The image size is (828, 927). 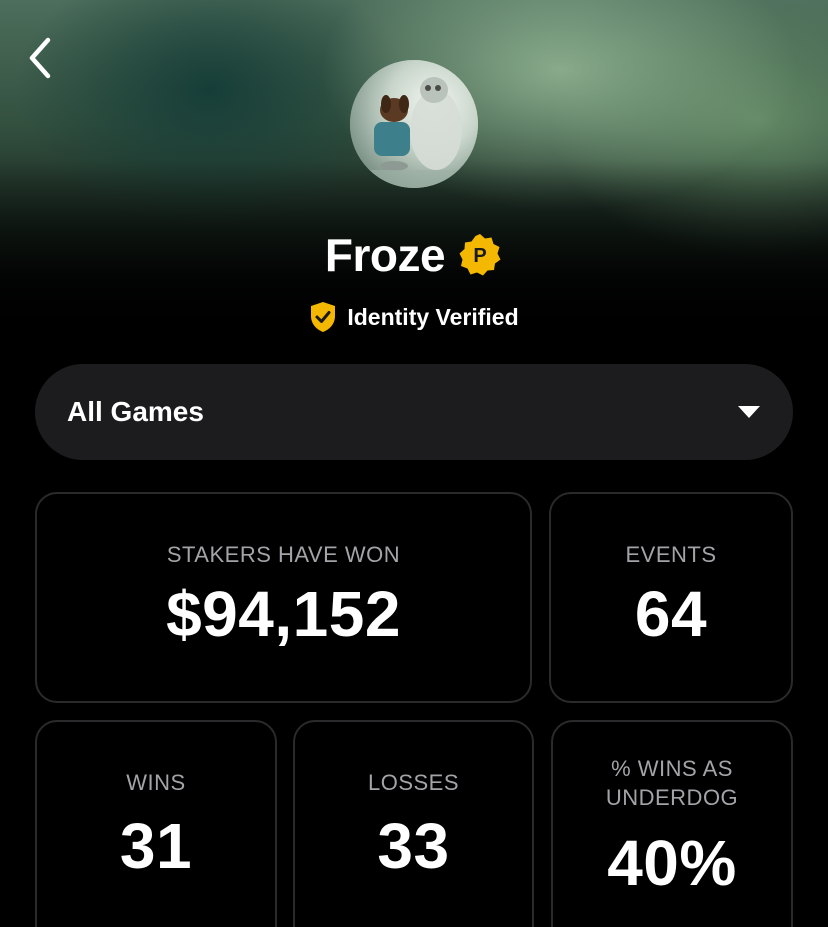 What do you see at coordinates (323, 317) in the screenshot?
I see `shield-check-icon` at bounding box center [323, 317].